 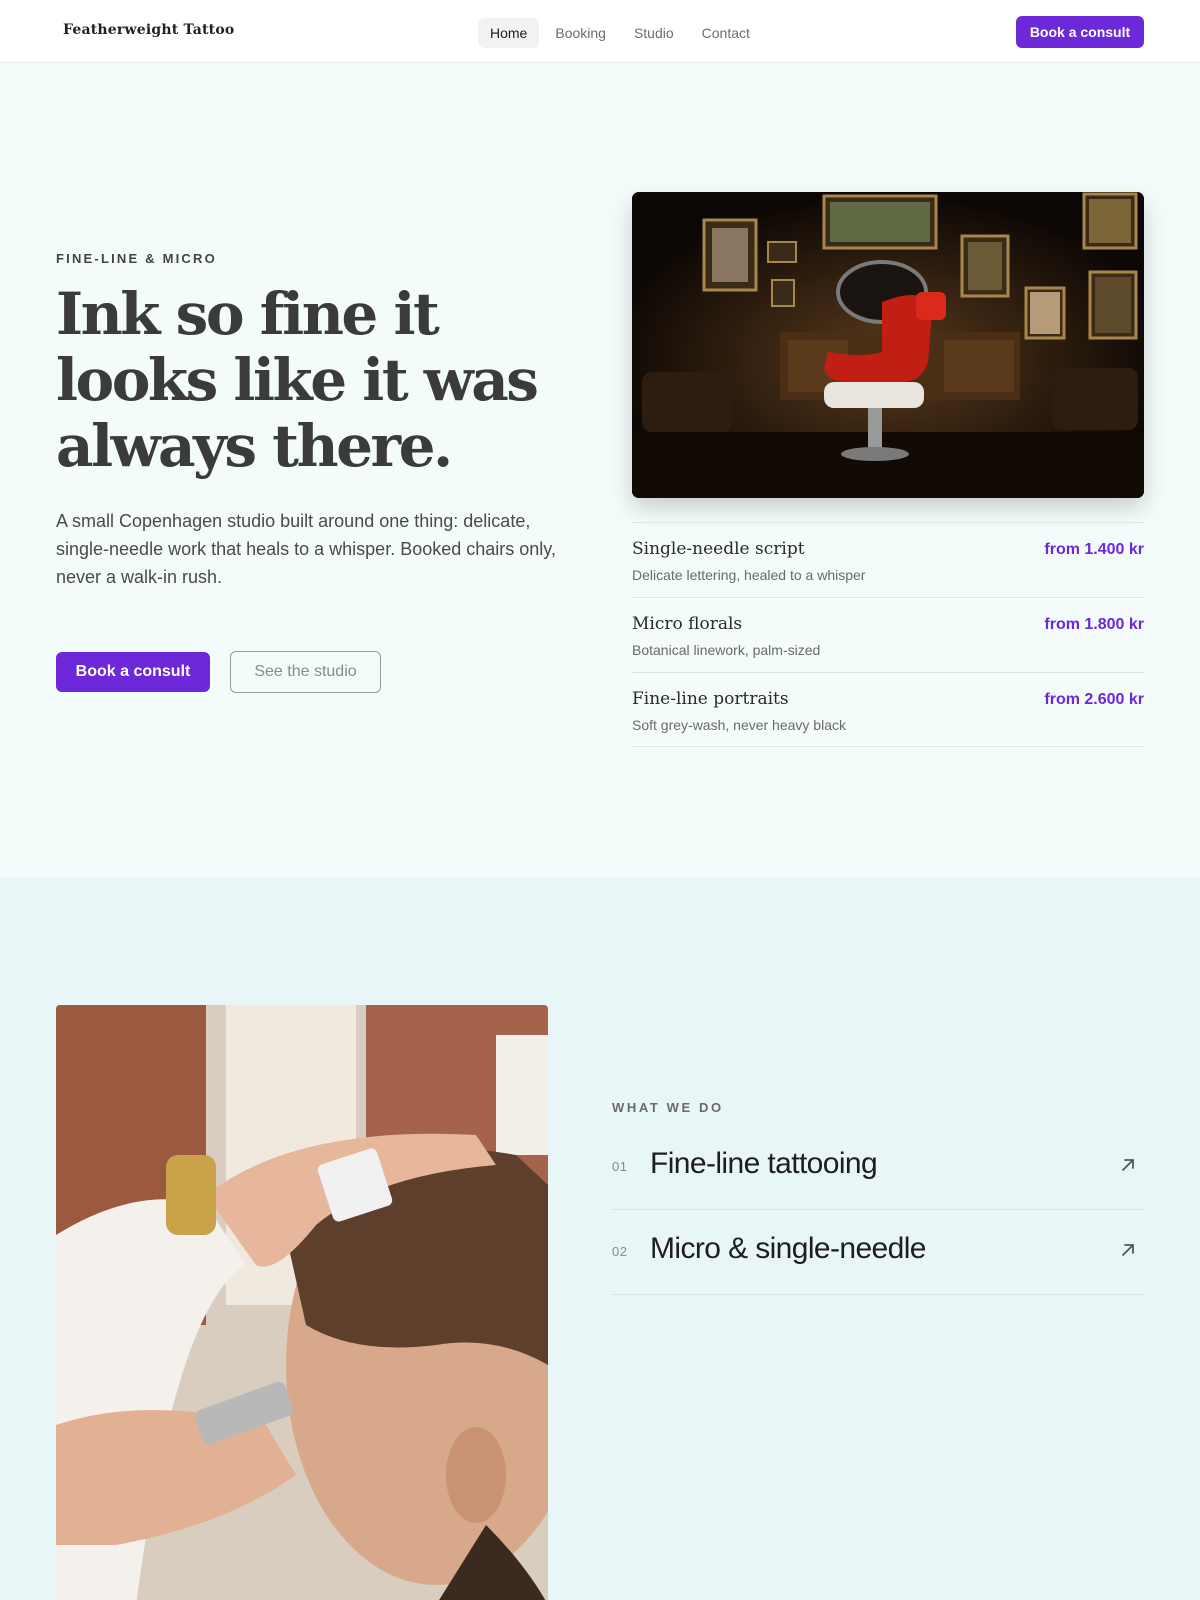 I want to click on service-price: from 1.800 kr, so click(x=1094, y=624).